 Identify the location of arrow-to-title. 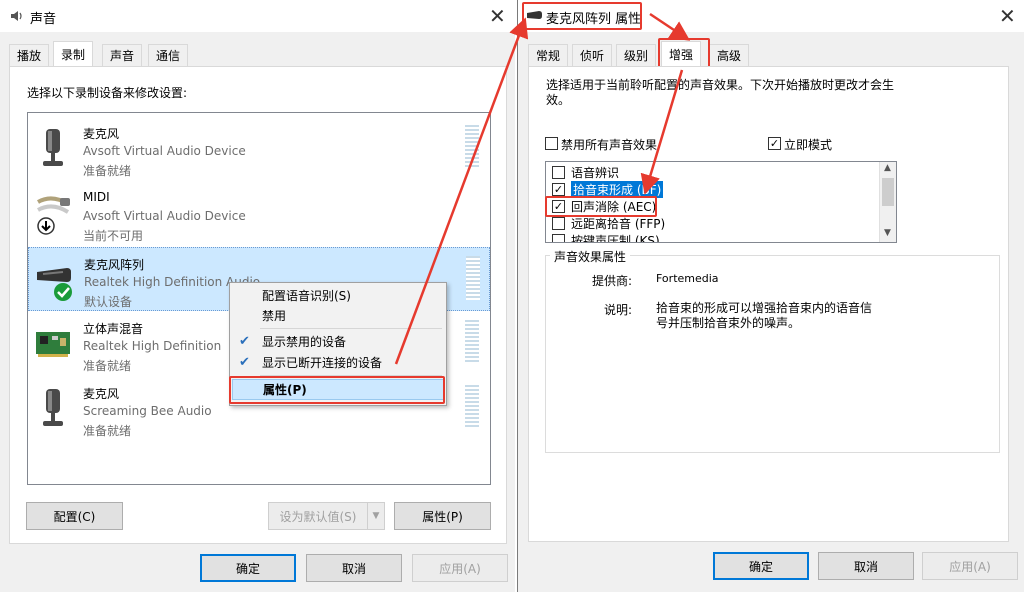
(461, 191).